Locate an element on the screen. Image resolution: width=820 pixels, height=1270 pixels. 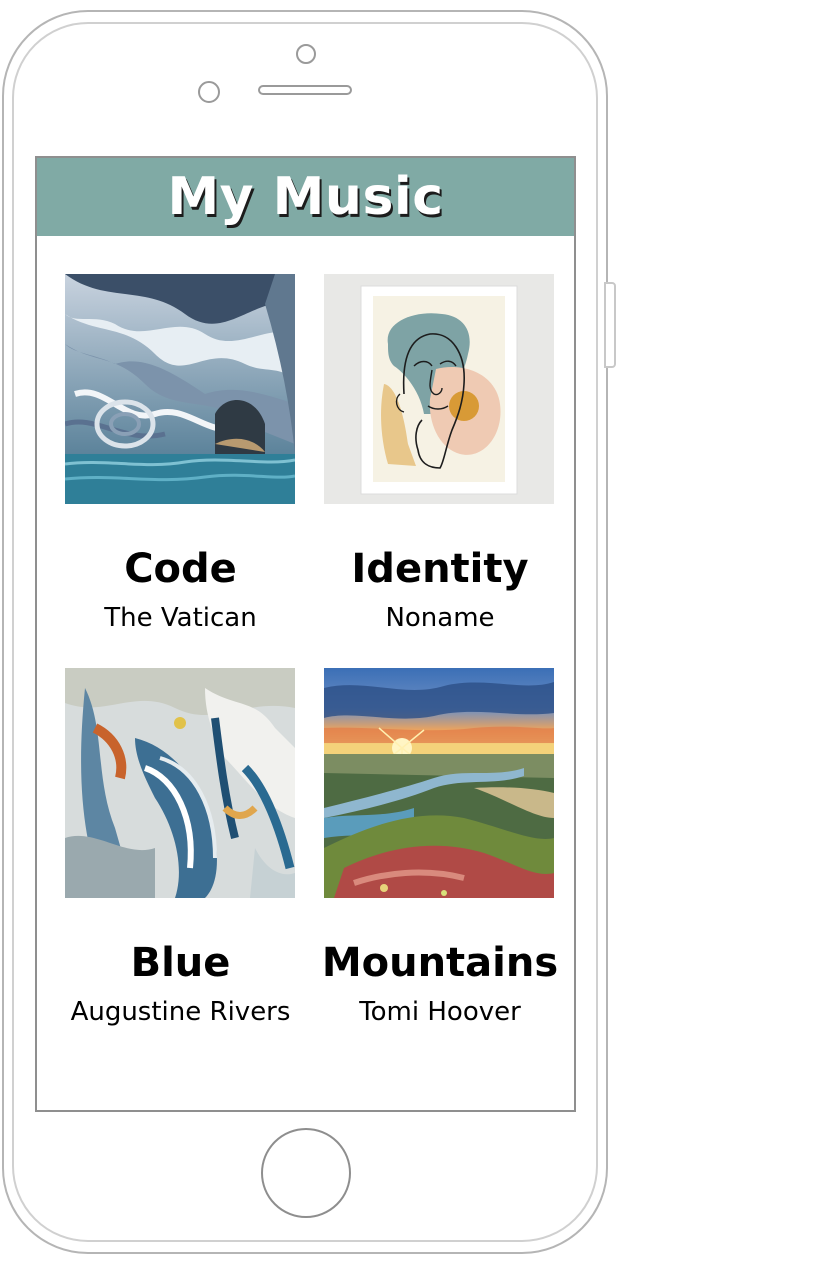
home-button is located at coordinates (306, 1173).